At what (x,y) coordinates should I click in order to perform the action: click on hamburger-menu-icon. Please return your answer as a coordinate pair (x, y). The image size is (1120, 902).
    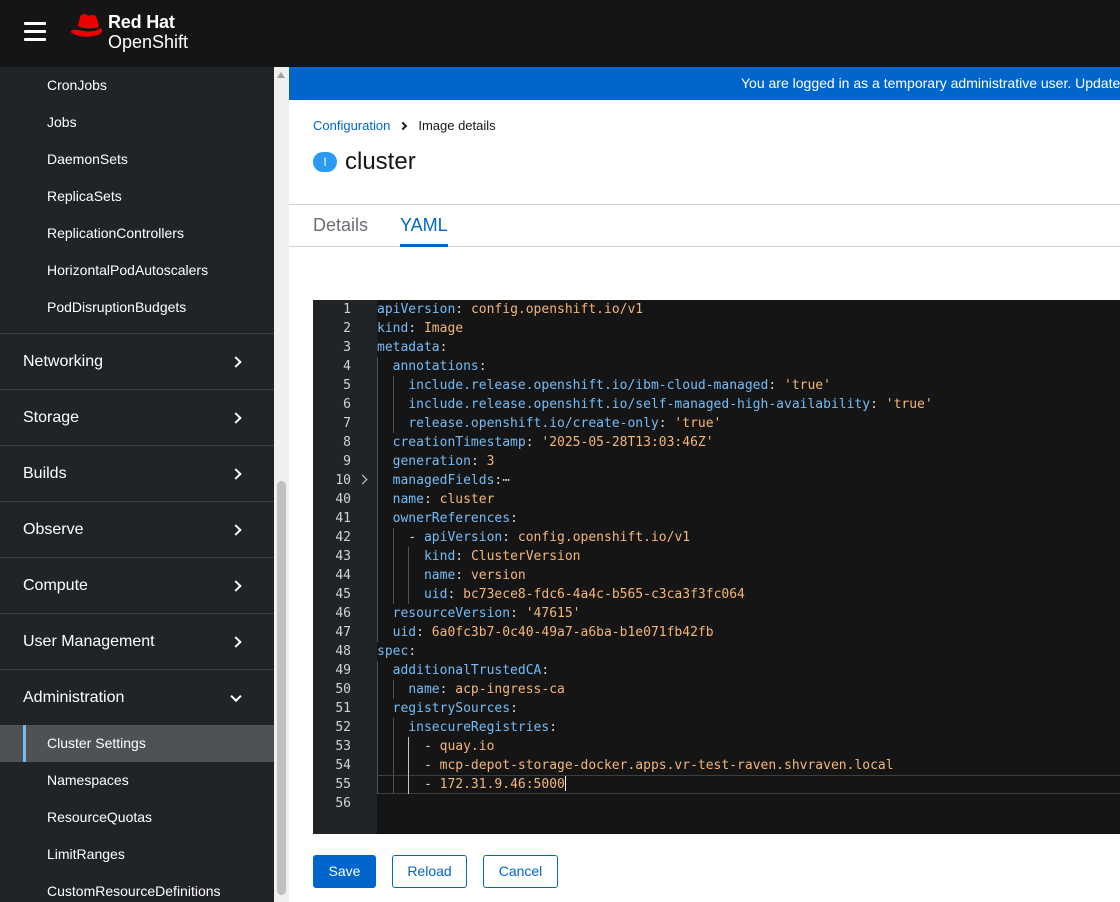
    Looking at the image, I should click on (35, 31).